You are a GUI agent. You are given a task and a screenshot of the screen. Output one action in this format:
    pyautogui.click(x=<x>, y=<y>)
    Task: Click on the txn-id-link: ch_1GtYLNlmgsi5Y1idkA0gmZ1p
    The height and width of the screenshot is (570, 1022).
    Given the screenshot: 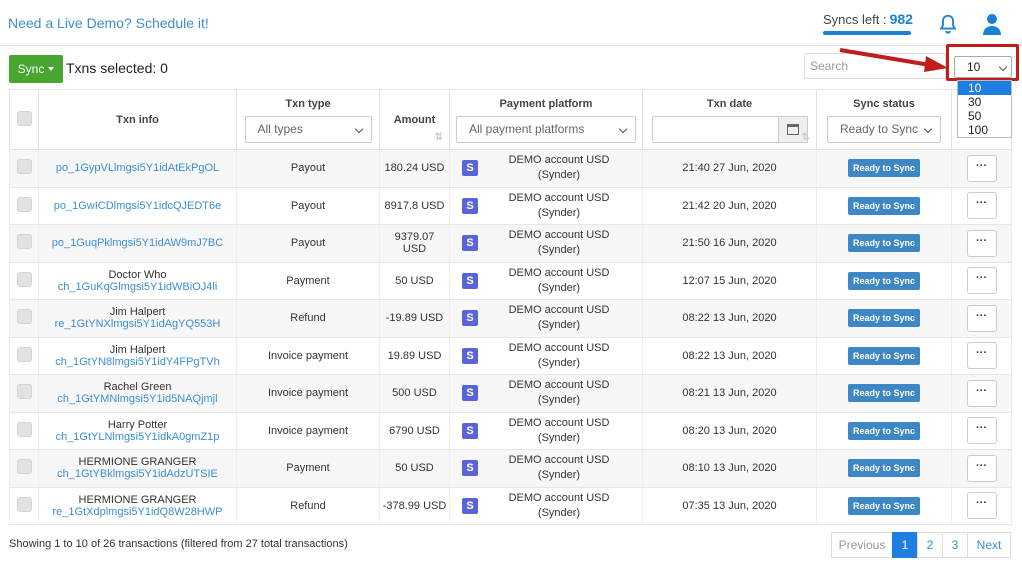 What is the action you would take?
    pyautogui.click(x=137, y=437)
    